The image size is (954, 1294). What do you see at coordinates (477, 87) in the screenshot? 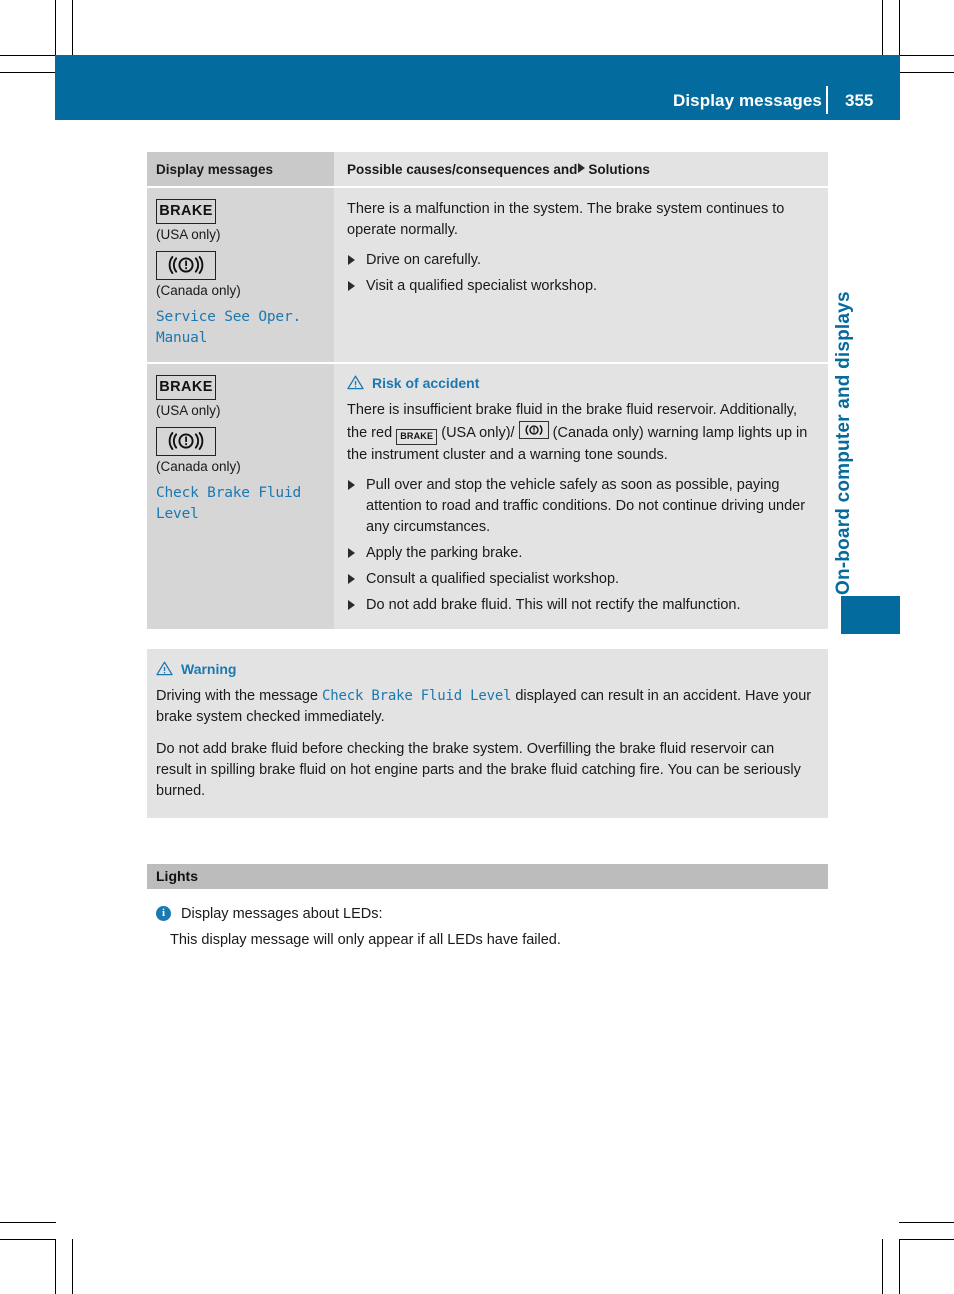
I see `page-header: Display messages 355` at bounding box center [477, 87].